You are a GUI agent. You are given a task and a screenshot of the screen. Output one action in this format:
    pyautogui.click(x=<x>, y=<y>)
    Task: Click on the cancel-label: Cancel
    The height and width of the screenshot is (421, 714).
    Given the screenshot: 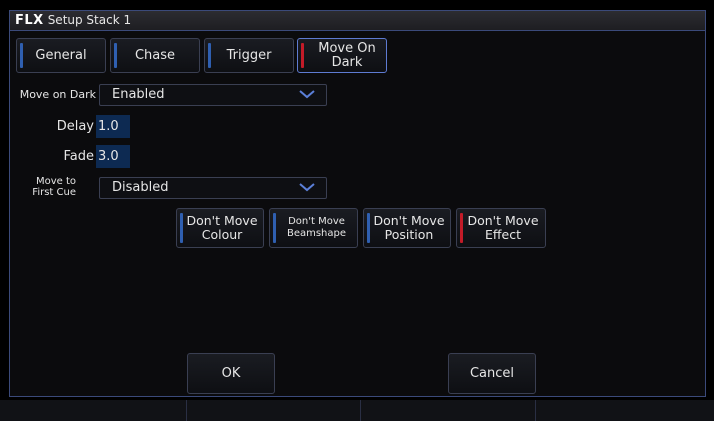 What is the action you would take?
    pyautogui.click(x=492, y=373)
    